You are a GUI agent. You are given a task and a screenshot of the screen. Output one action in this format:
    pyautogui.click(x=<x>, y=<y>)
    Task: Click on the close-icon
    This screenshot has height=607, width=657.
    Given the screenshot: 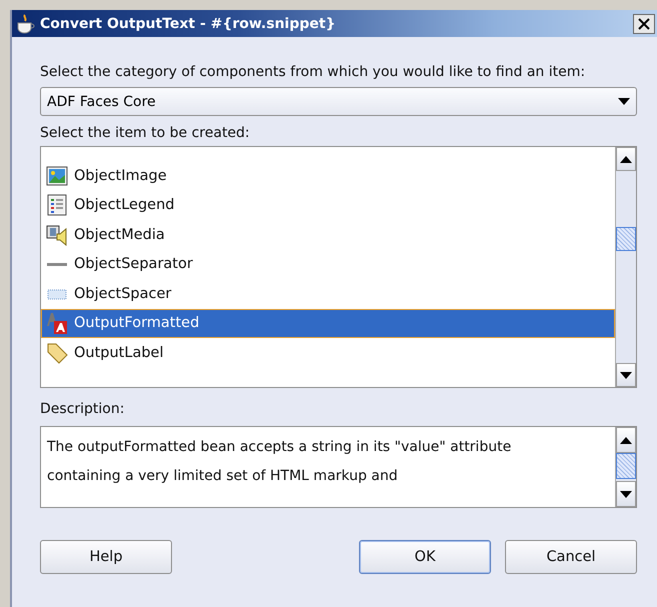 What is the action you would take?
    pyautogui.click(x=644, y=24)
    